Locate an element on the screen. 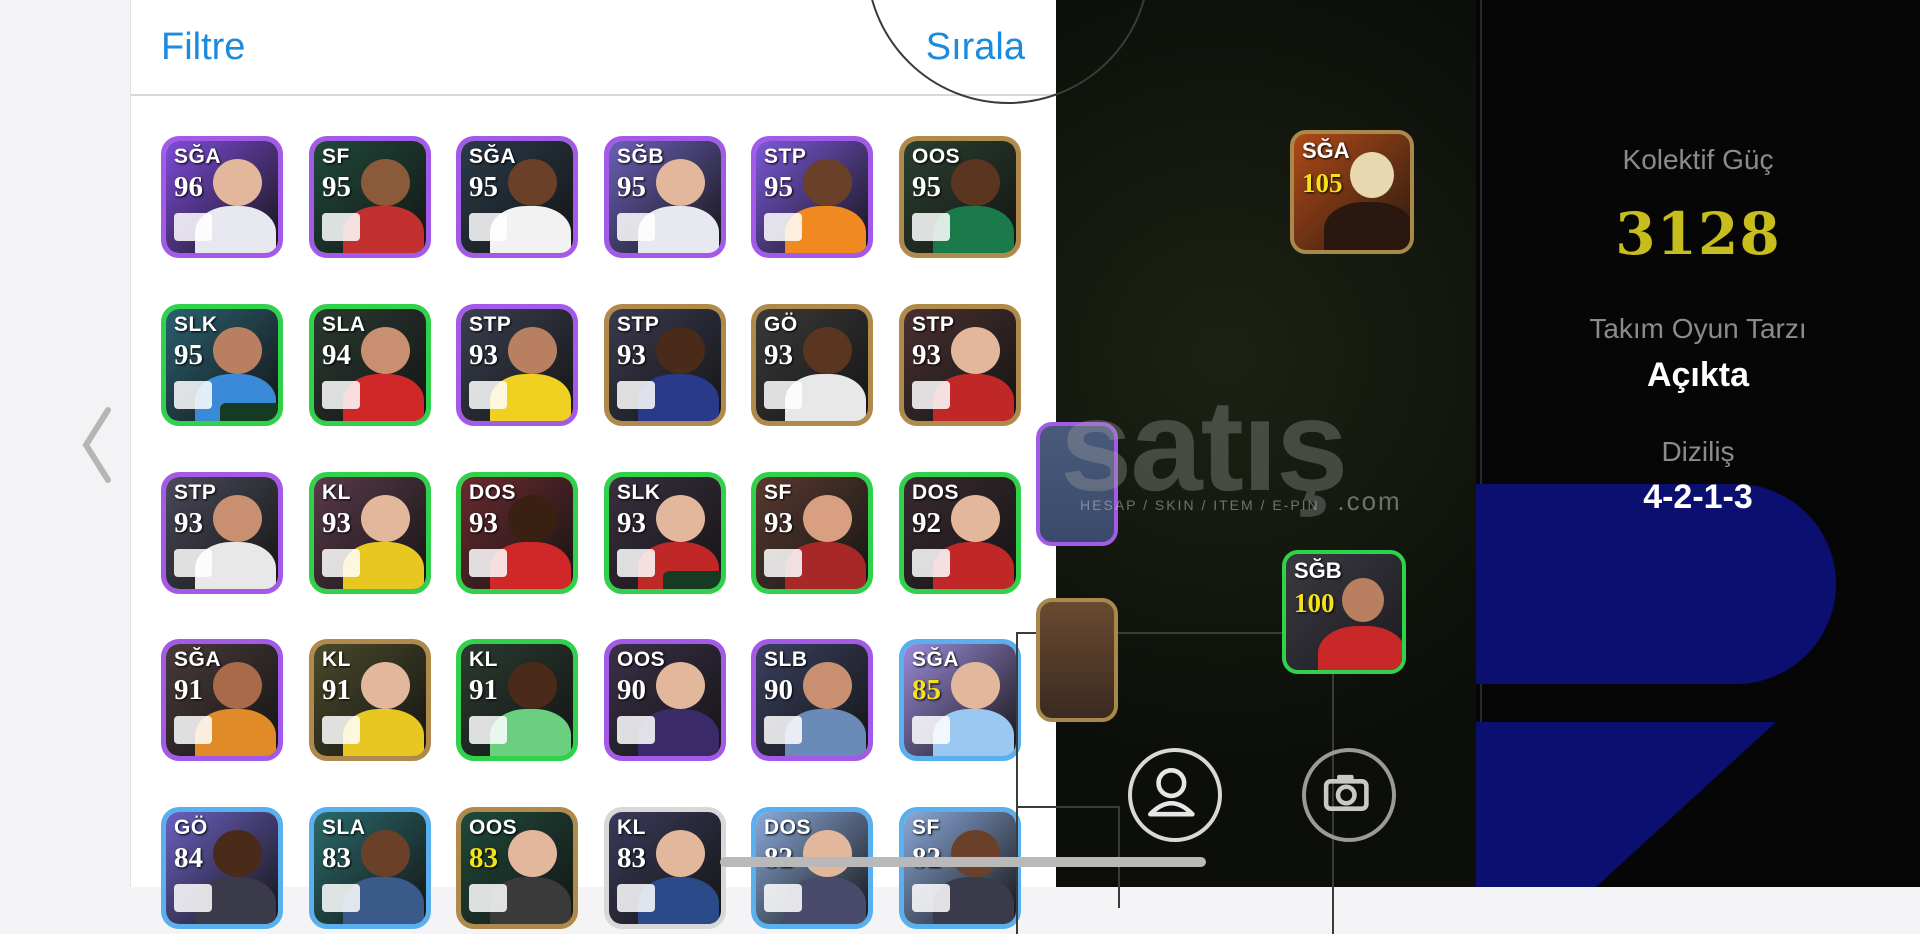 This screenshot has height=934, width=1920. card-skill-bar is located at coordinates (692, 580).